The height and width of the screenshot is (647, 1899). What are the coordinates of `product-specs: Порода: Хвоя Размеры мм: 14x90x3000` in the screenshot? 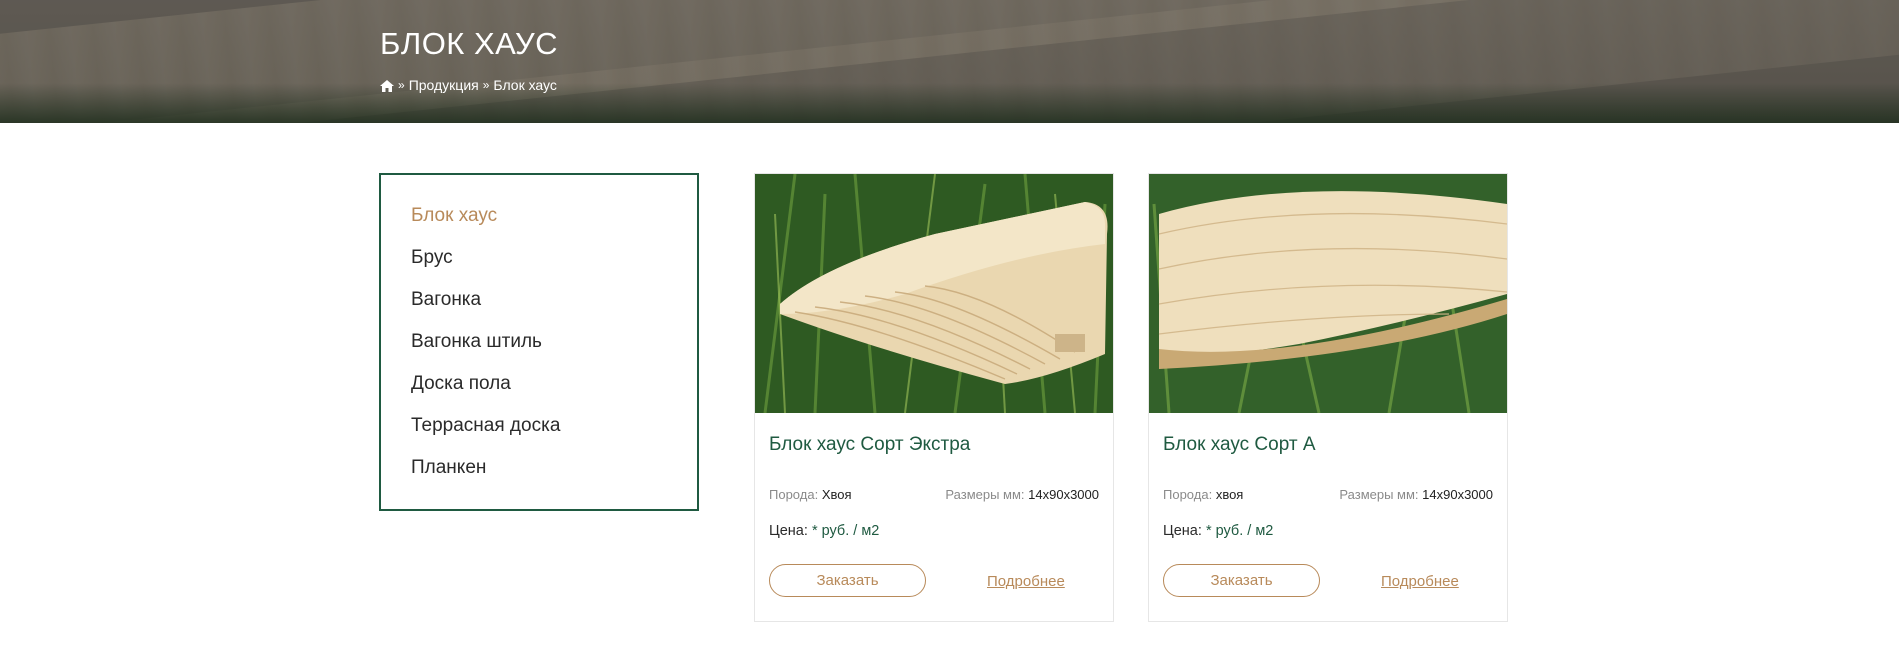 It's located at (934, 494).